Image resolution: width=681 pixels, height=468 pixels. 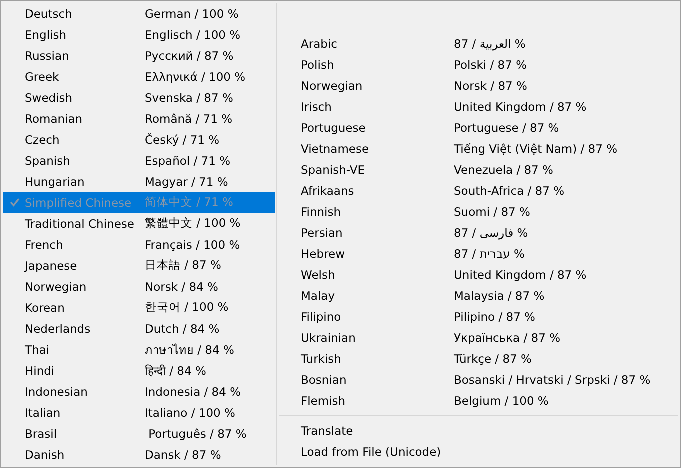 I want to click on menu-item: Polish Polski / 87 %, so click(x=478, y=64).